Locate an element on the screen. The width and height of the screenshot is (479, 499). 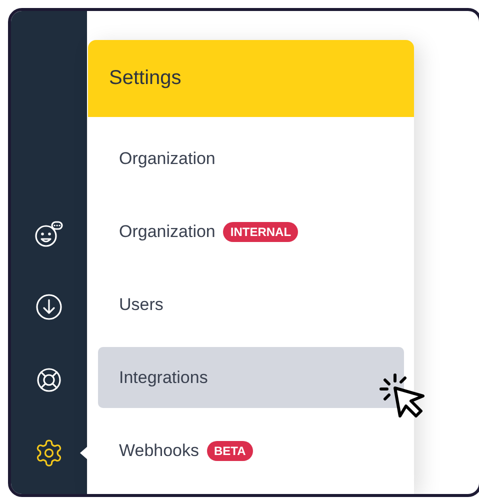
menu-item: Webhooks BETA is located at coordinates (251, 450).